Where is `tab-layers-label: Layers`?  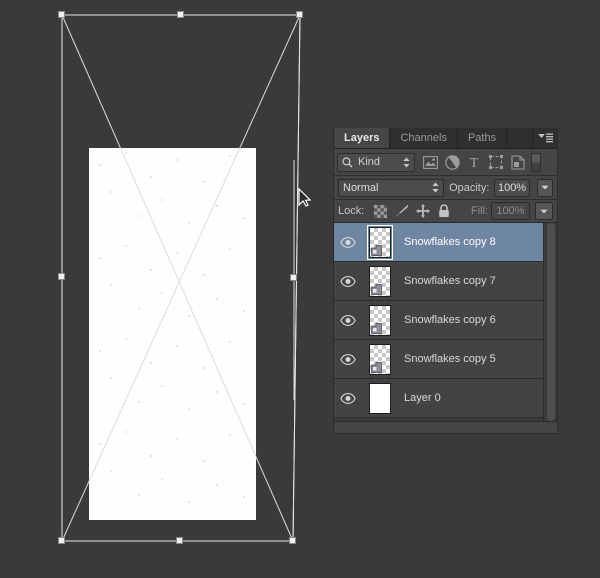 tab-layers-label: Layers is located at coordinates (362, 138).